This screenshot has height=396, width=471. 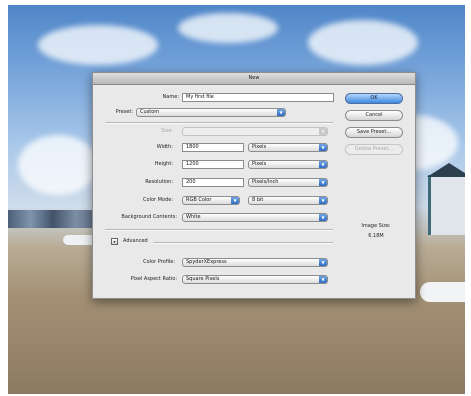 What do you see at coordinates (213, 164) in the screenshot?
I see `height-input: 1200` at bounding box center [213, 164].